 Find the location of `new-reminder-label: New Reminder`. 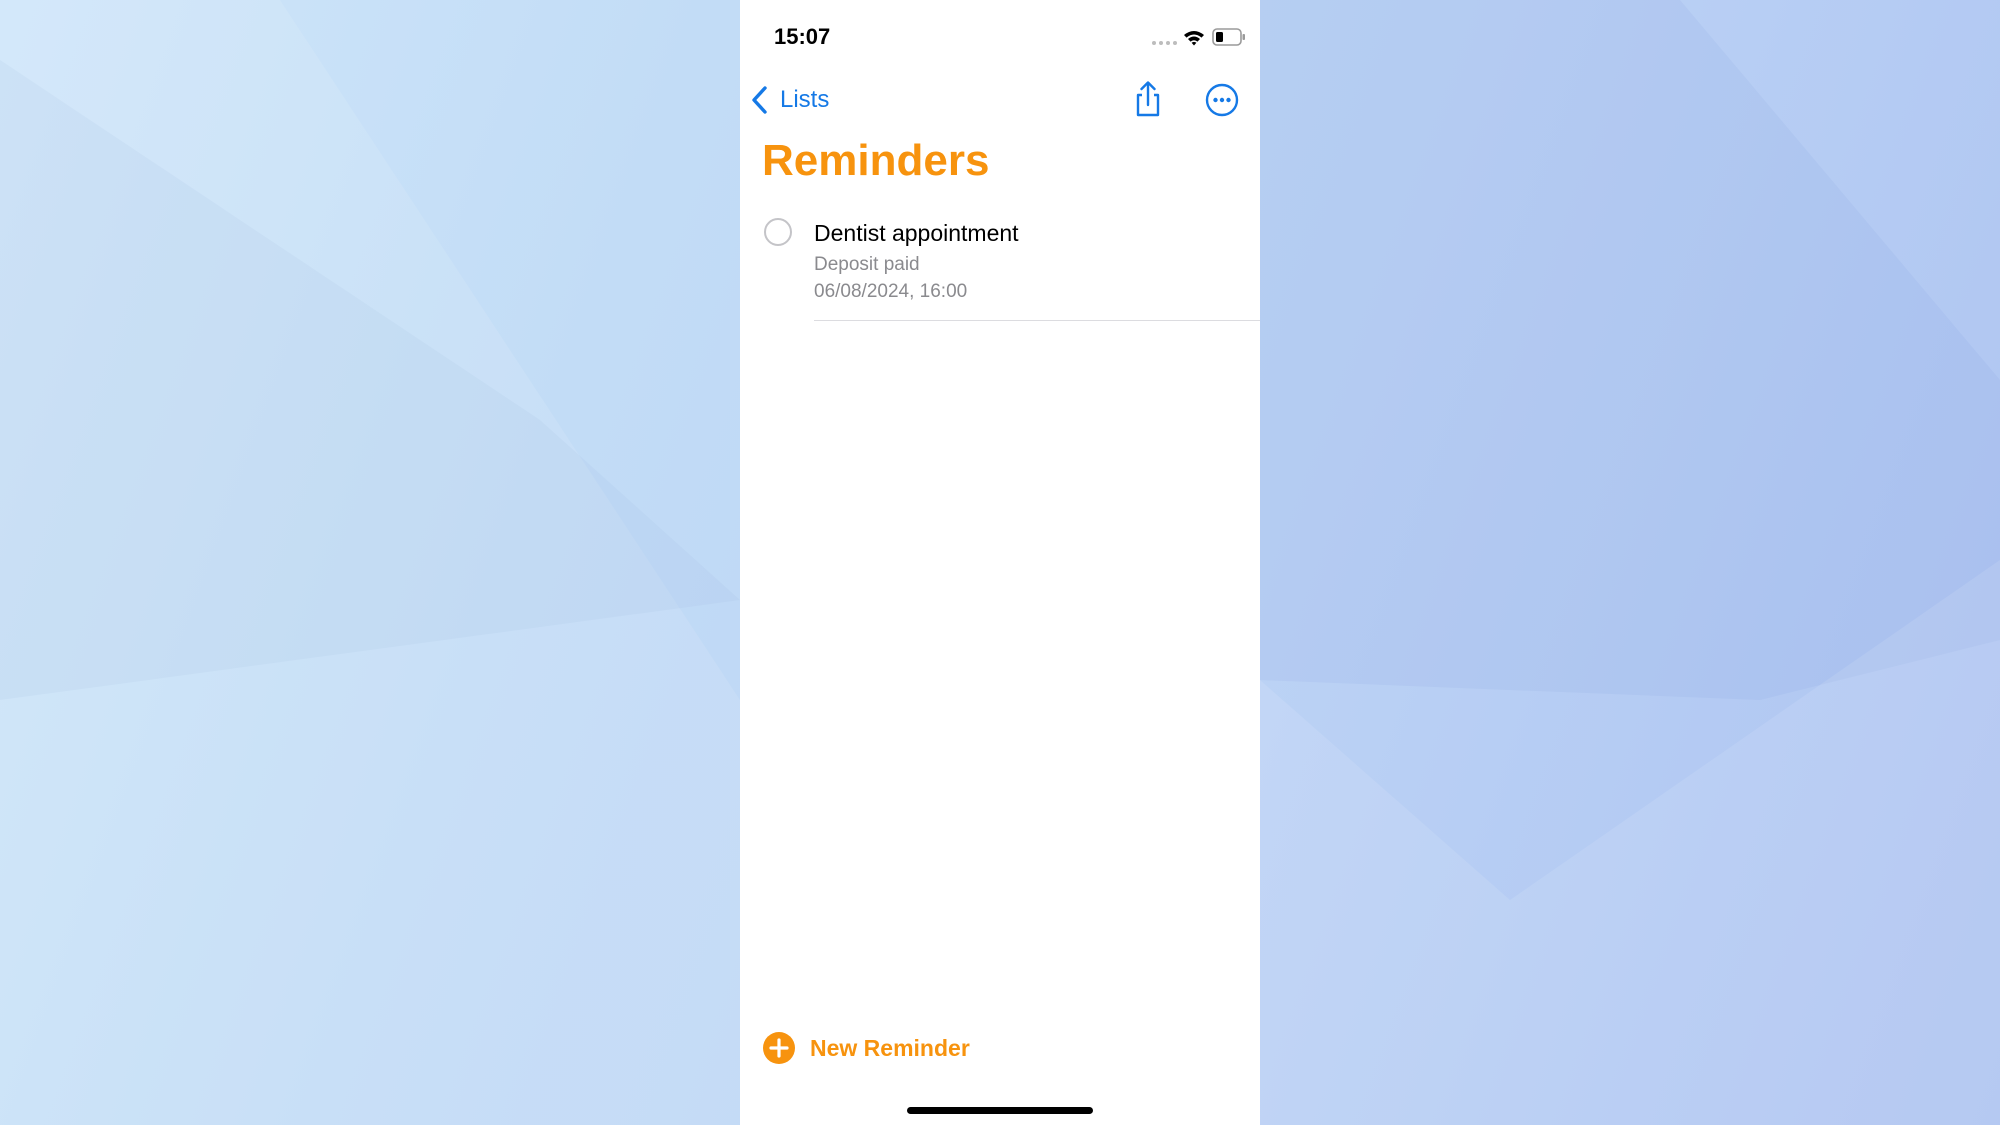

new-reminder-label: New Reminder is located at coordinates (890, 1047).